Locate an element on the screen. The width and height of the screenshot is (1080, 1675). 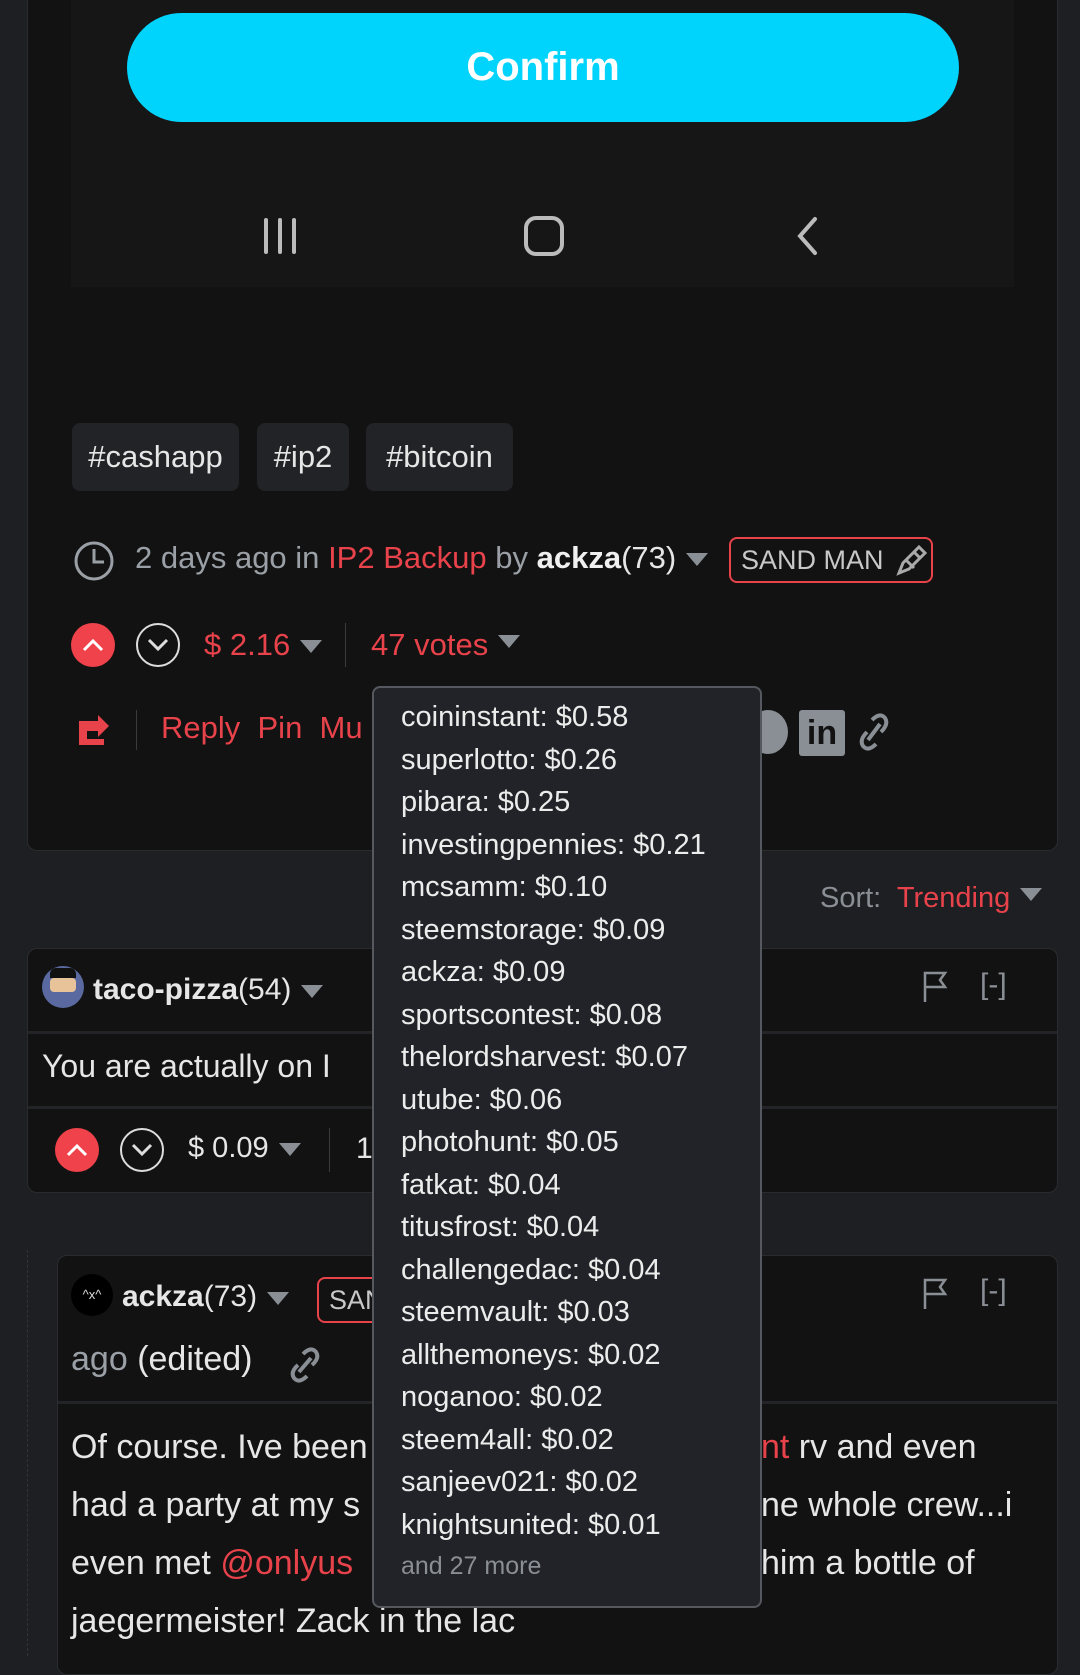
by-label: by is located at coordinates (511, 557).